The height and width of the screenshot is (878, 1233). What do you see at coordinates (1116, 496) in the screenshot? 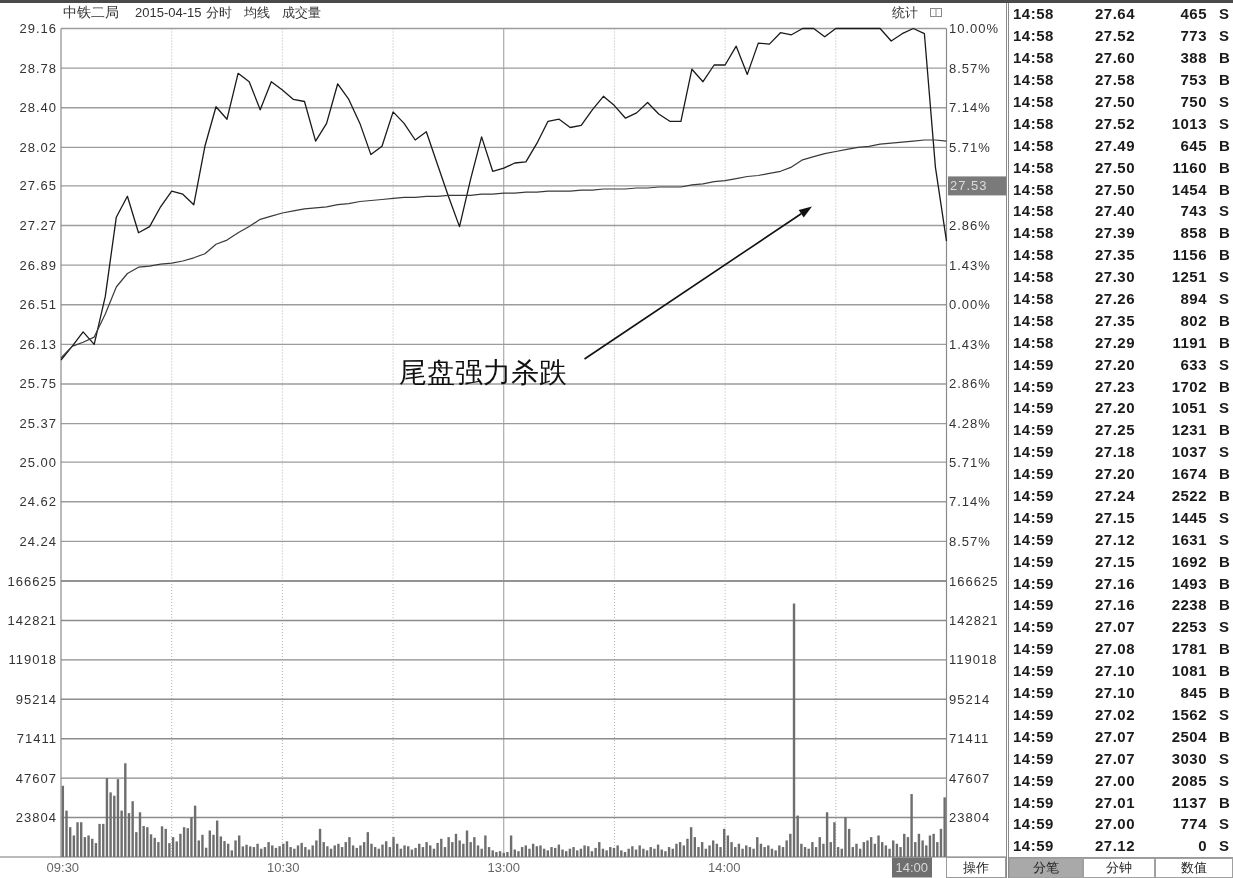
I see `trade-price: 27.24` at bounding box center [1116, 496].